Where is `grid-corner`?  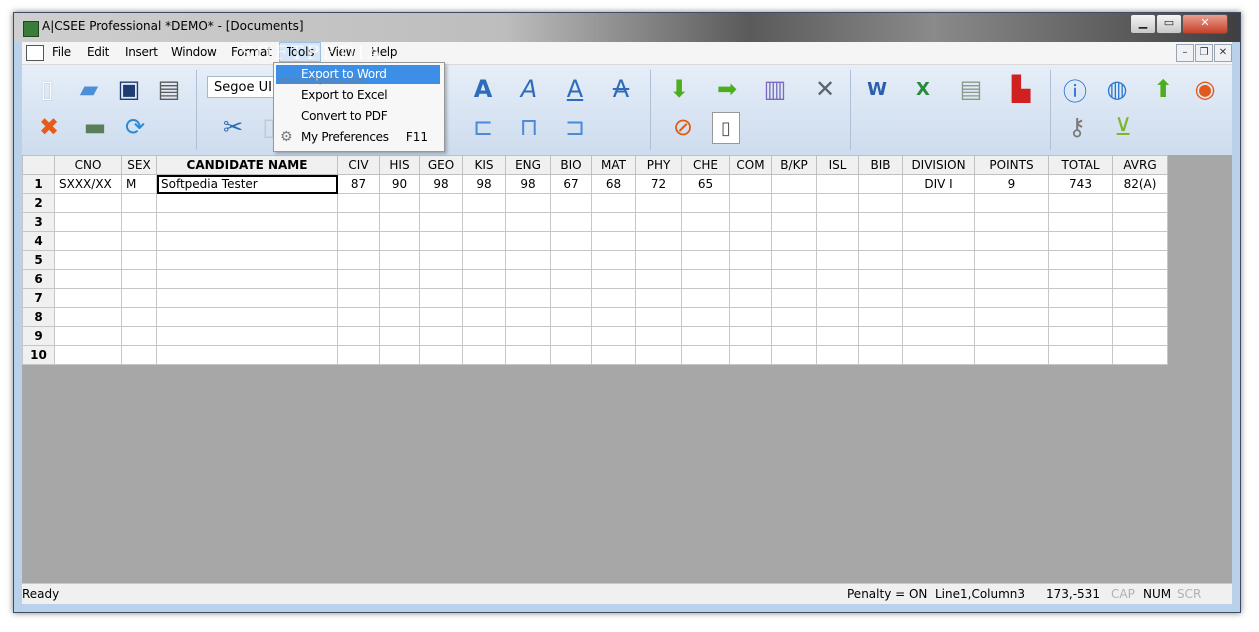 grid-corner is located at coordinates (38, 165).